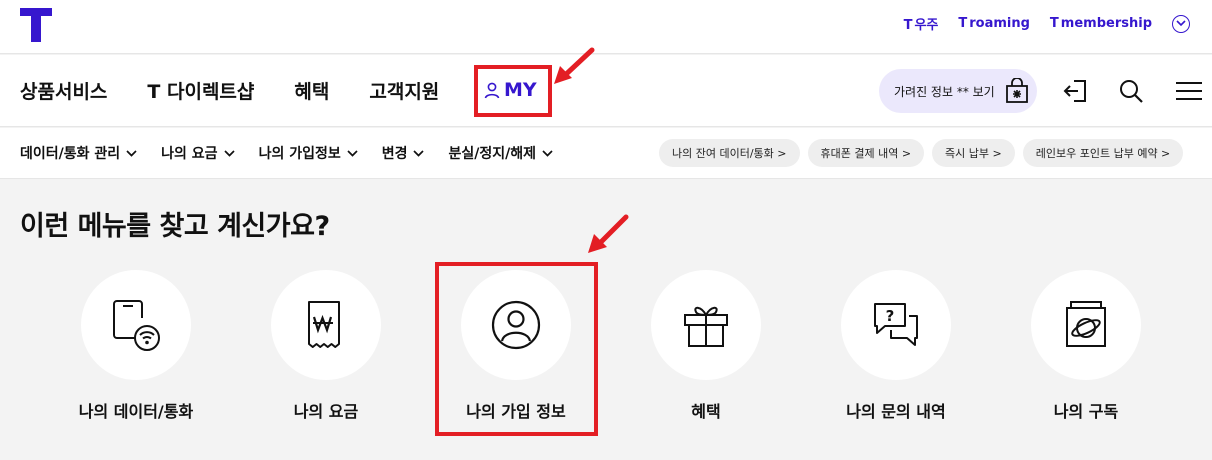  Describe the element at coordinates (973, 153) in the screenshot. I see `chip-instant-pay: 즉시 납부 >` at that location.